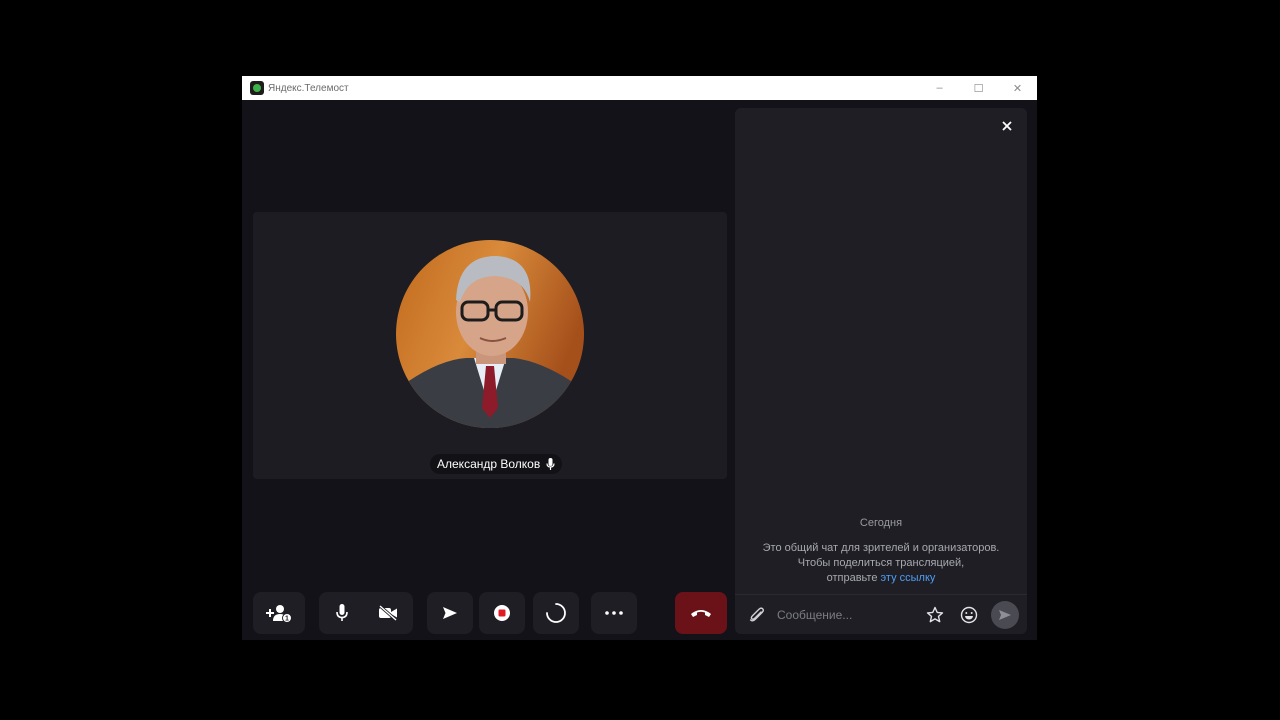 The image size is (1280, 720). I want to click on close-icon, so click(1007, 126).